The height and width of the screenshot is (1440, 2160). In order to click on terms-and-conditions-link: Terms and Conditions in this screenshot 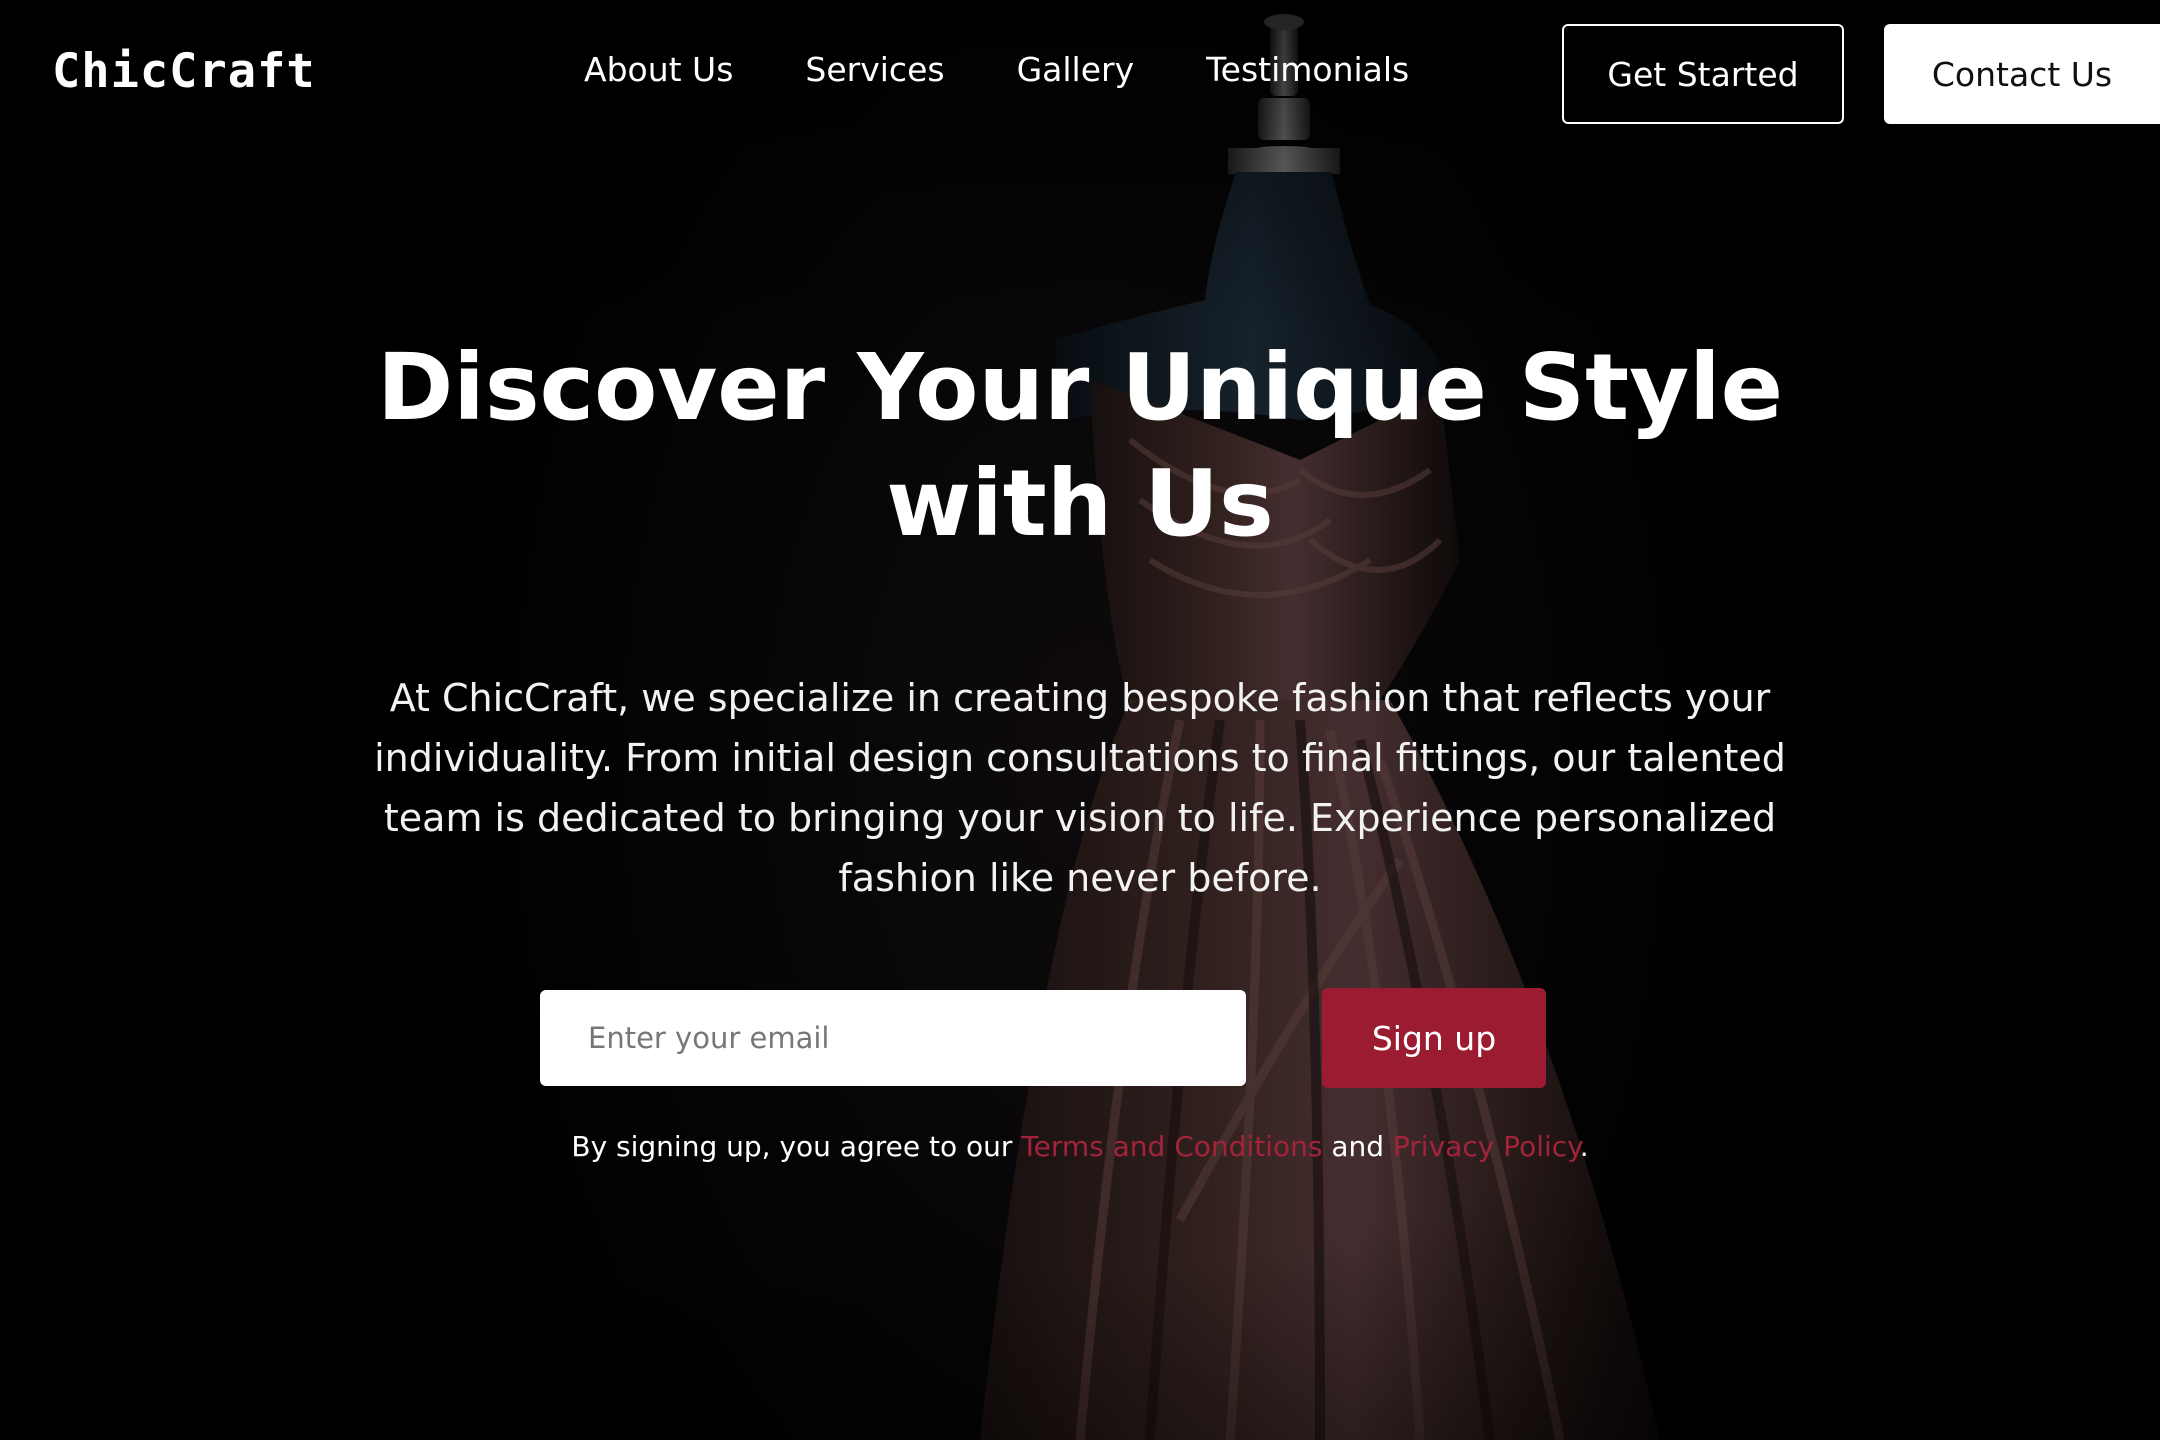, I will do `click(1171, 1146)`.